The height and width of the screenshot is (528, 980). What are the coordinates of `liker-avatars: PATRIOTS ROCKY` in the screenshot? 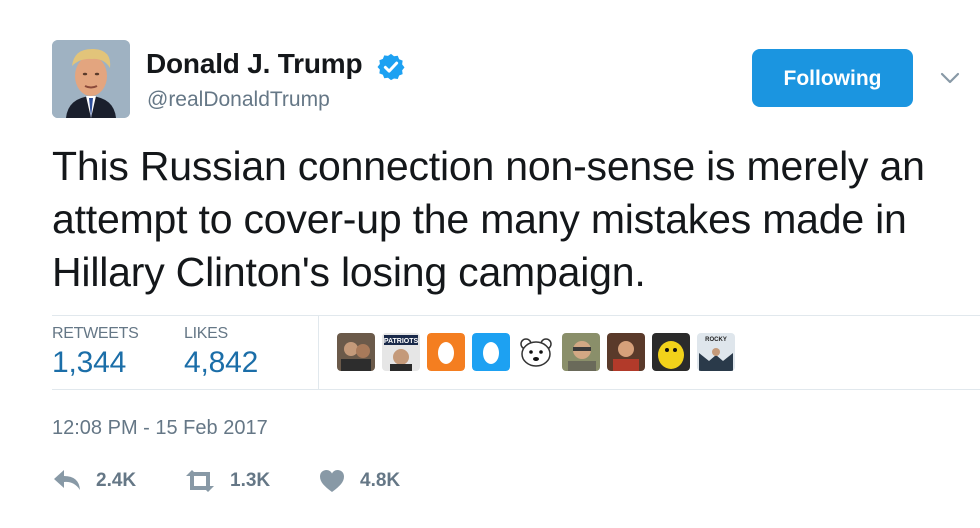 It's located at (536, 353).